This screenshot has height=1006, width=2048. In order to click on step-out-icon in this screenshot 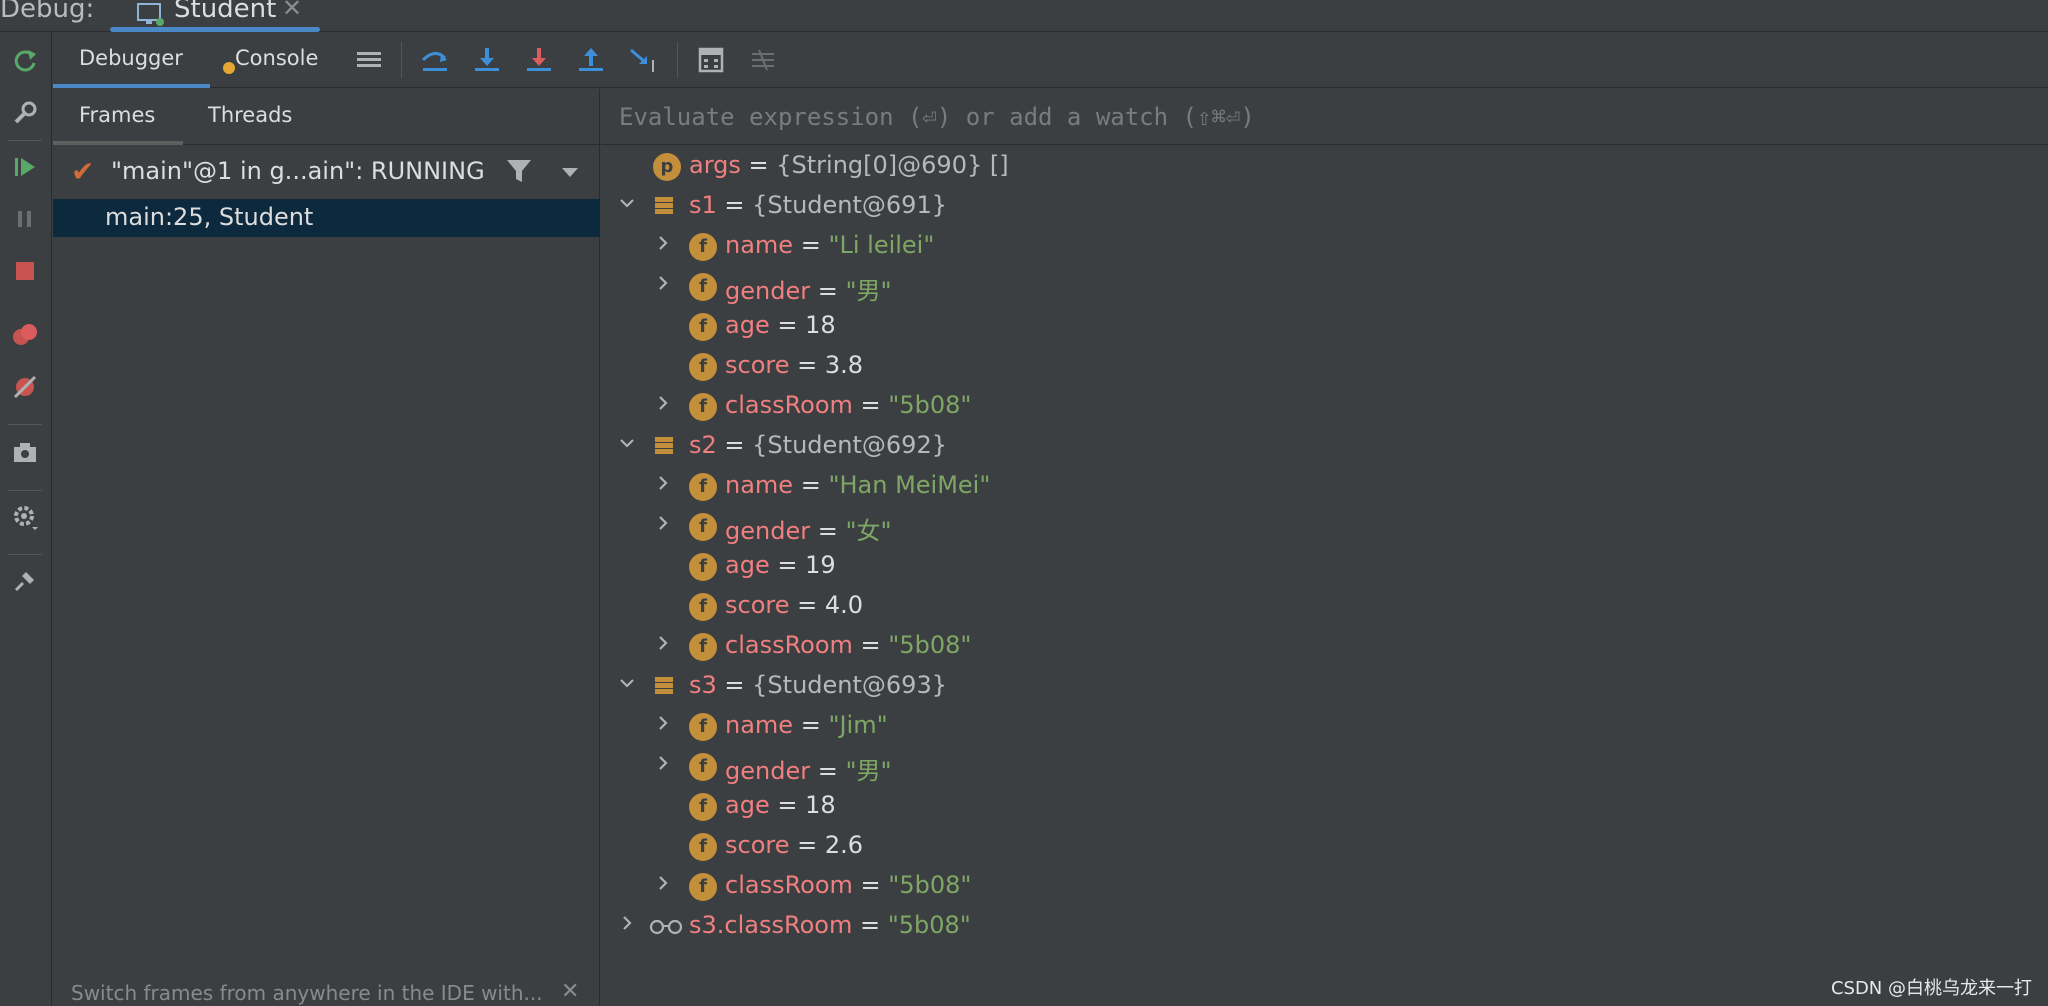, I will do `click(591, 60)`.